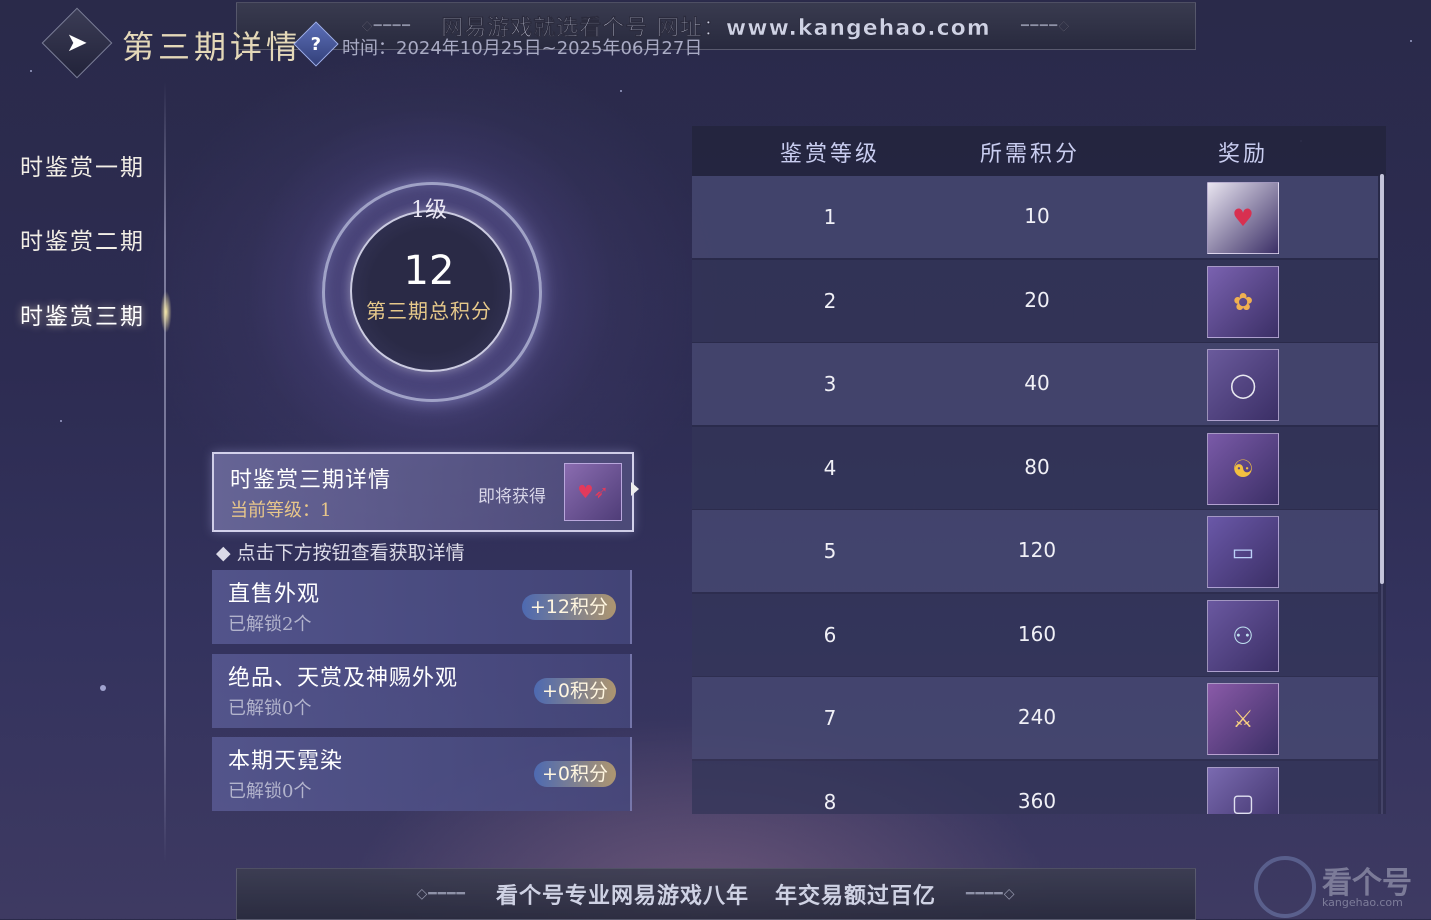 This screenshot has height=920, width=1431. What do you see at coordinates (1243, 301) in the screenshot?
I see `charm-pendant-icon: ✿` at bounding box center [1243, 301].